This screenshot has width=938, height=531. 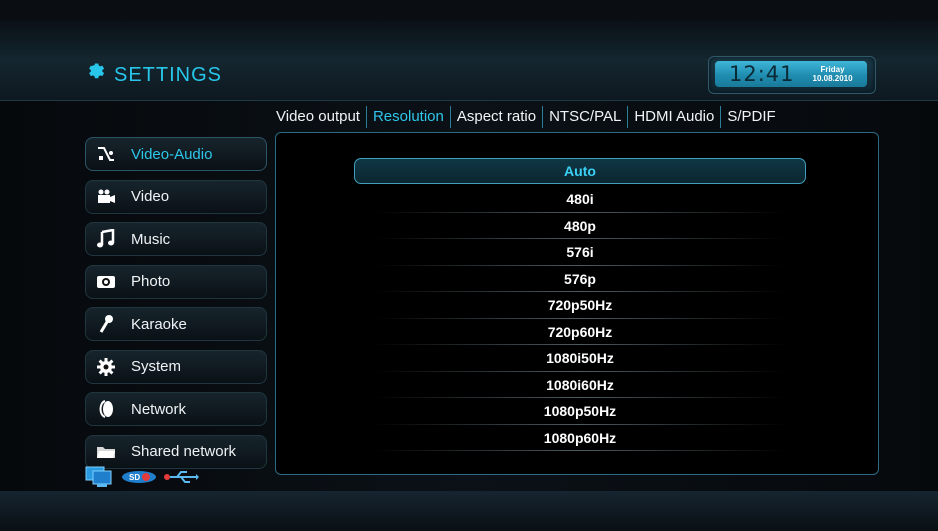 What do you see at coordinates (580, 226) in the screenshot?
I see `resolution-option-480p: 480p` at bounding box center [580, 226].